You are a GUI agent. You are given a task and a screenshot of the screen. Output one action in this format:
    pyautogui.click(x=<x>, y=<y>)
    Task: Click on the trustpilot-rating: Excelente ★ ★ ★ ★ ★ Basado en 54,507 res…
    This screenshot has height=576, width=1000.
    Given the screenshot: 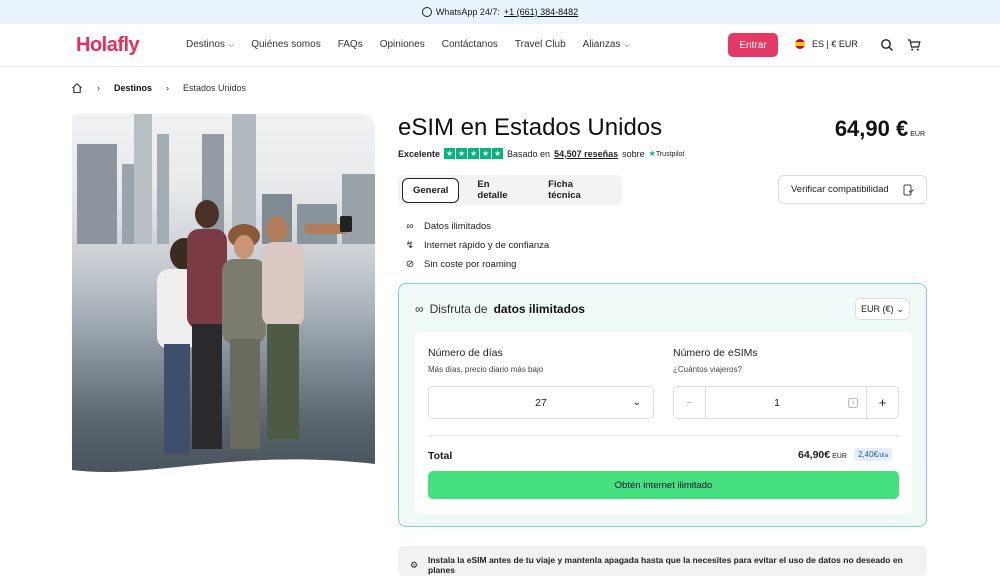 What is the action you would take?
    pyautogui.click(x=541, y=153)
    